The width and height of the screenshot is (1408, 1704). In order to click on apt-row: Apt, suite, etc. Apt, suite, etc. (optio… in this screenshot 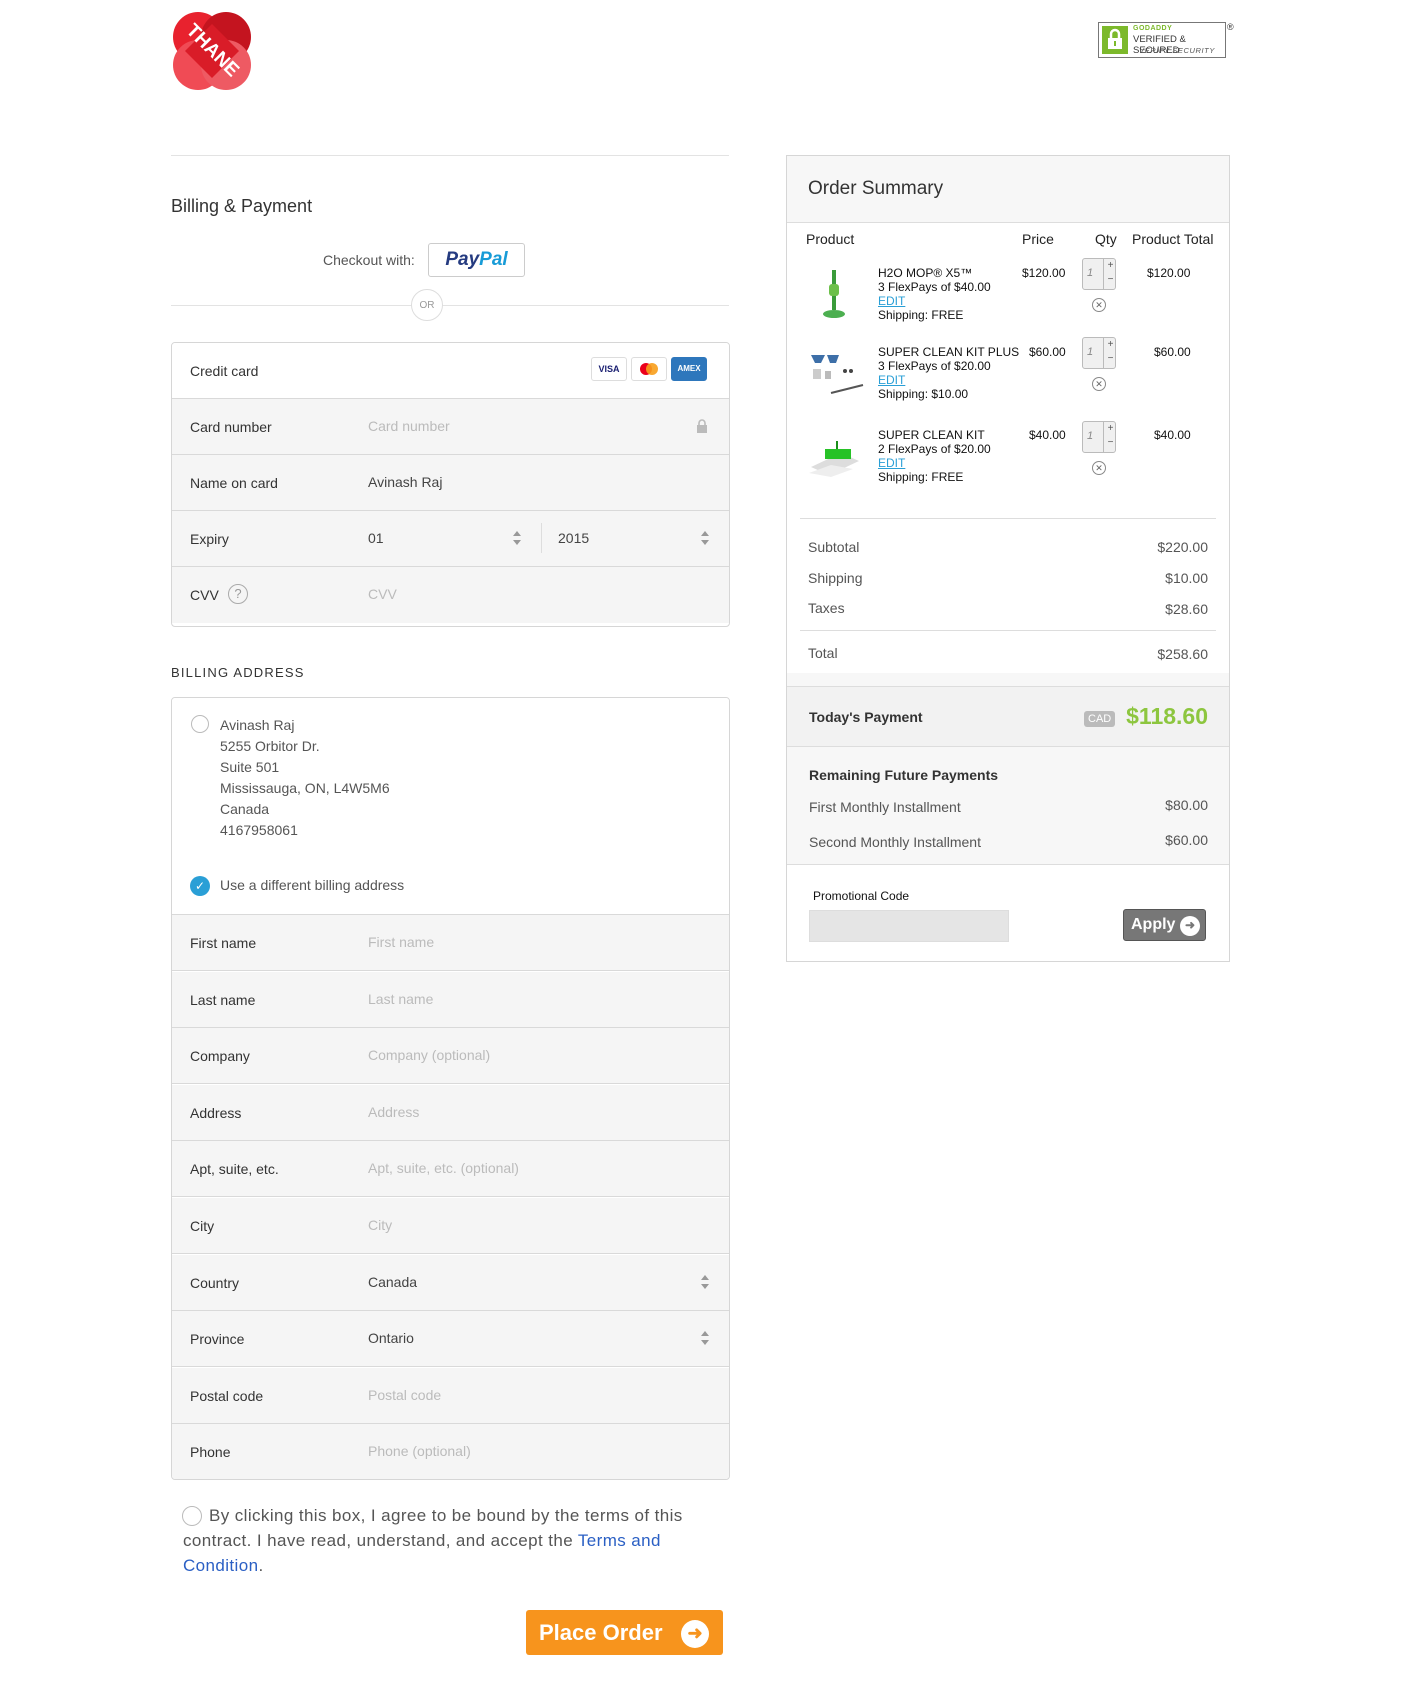, I will do `click(450, 1169)`.